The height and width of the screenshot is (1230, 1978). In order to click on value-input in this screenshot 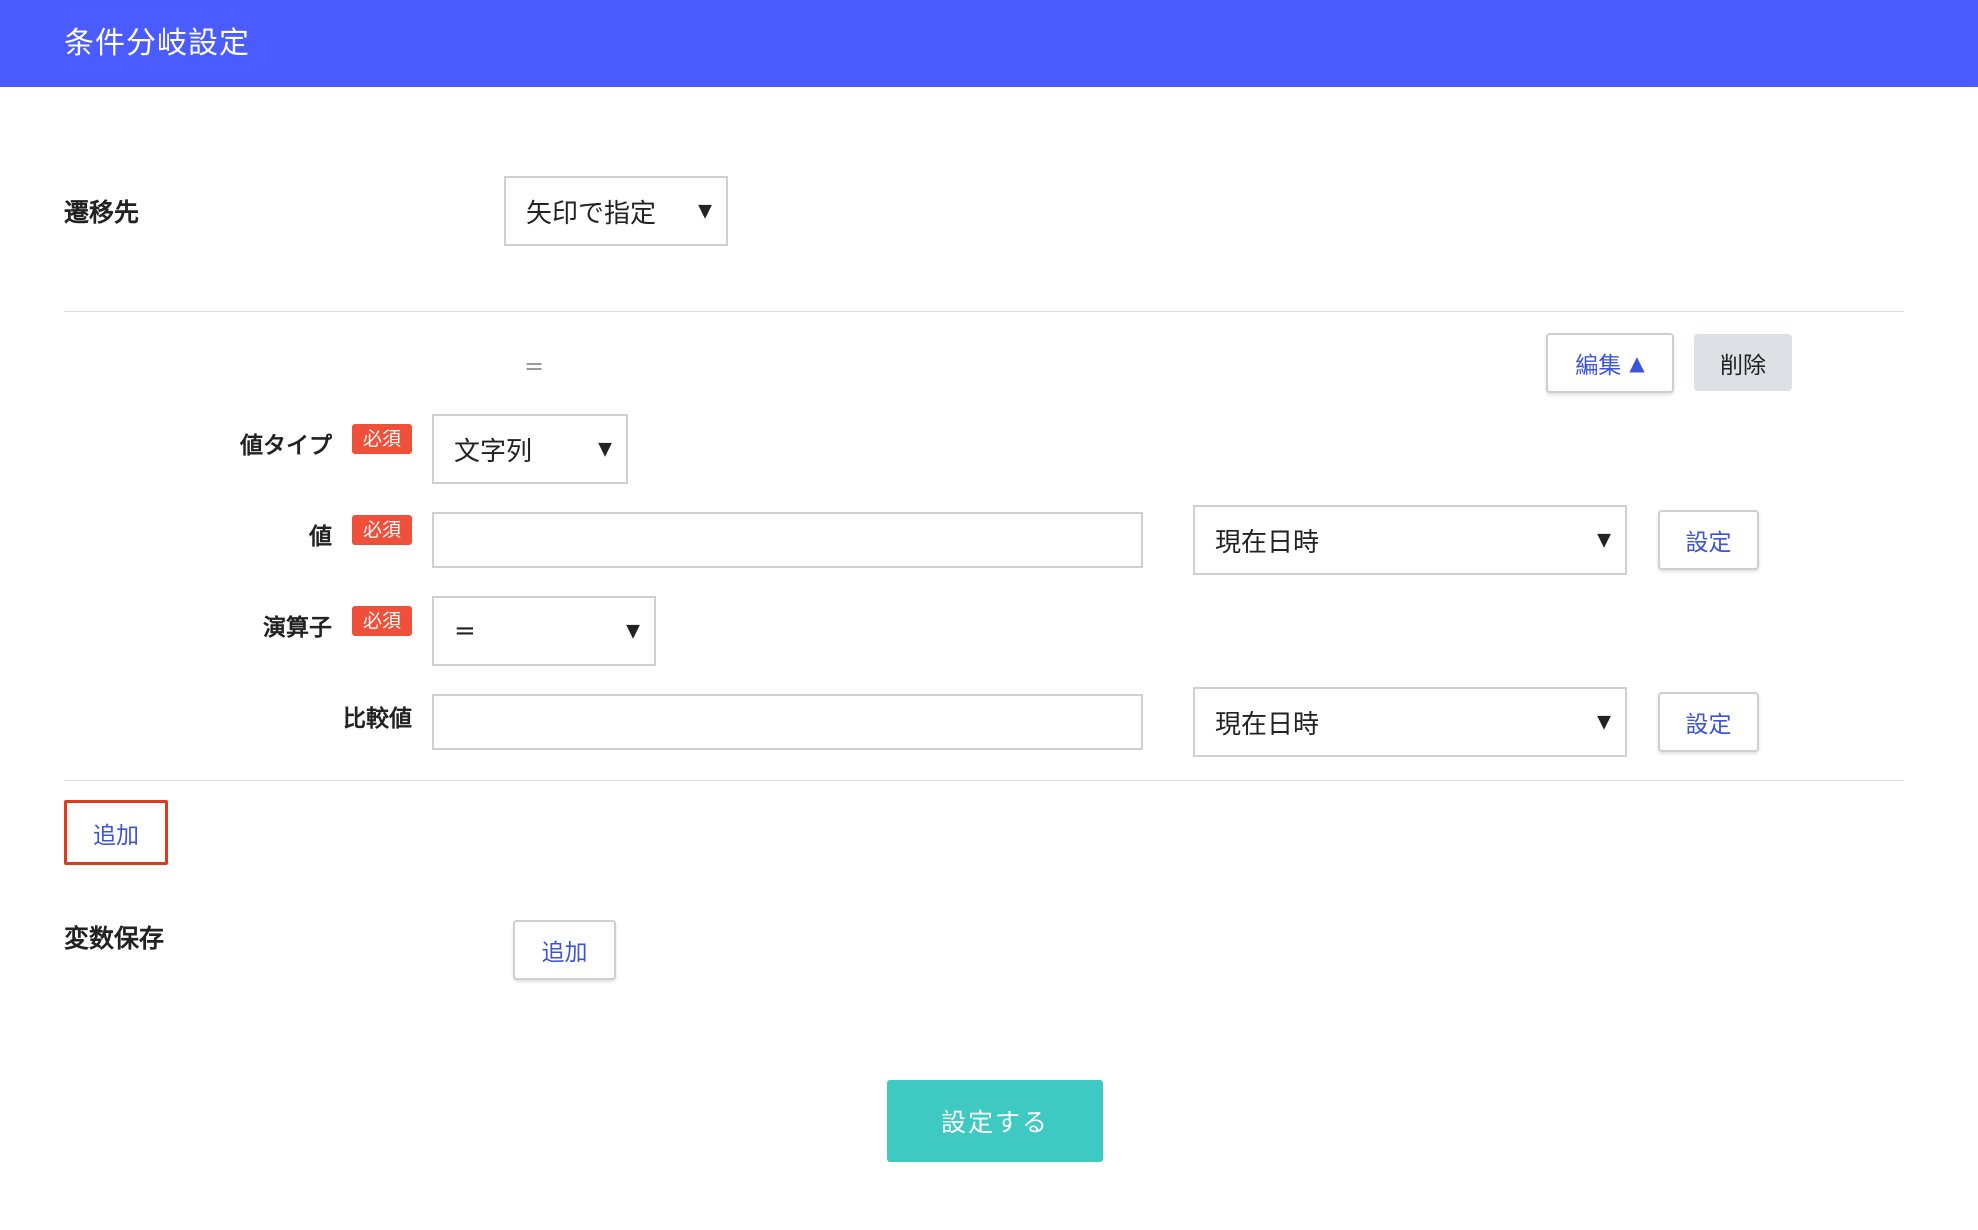, I will do `click(787, 540)`.